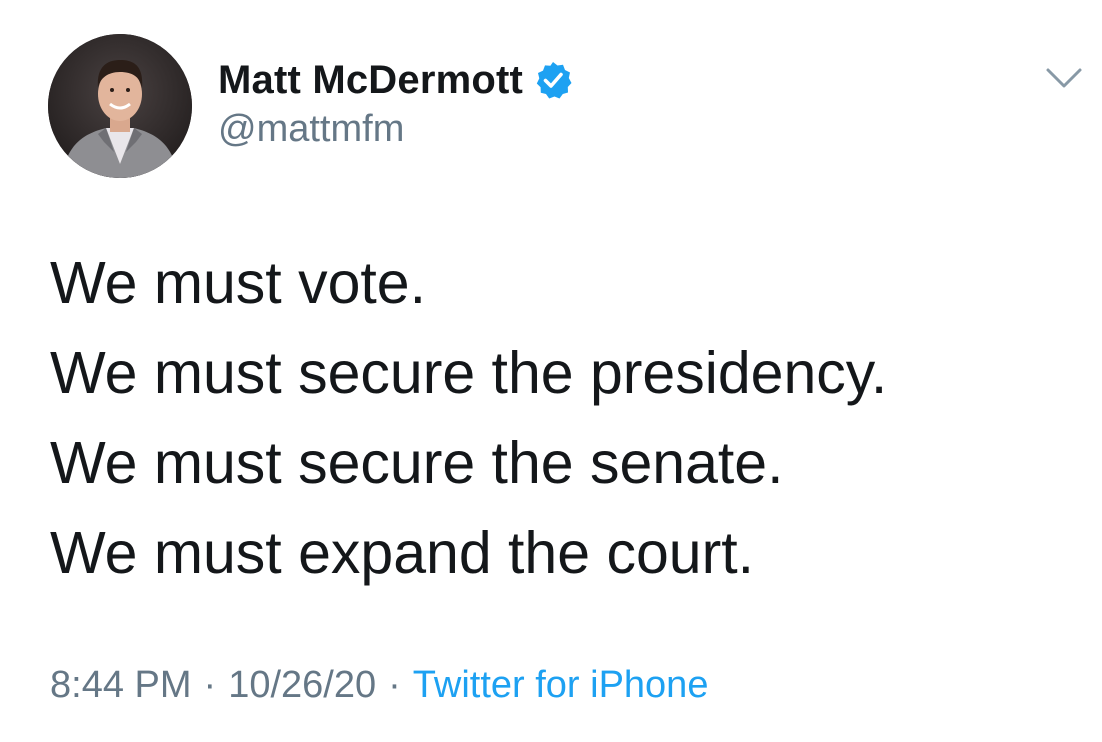  I want to click on tweet-line: We must secure the senate., so click(417, 463).